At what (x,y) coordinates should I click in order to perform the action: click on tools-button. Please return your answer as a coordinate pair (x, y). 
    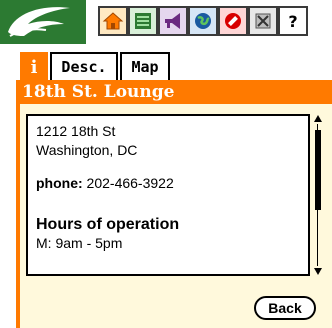
    Looking at the image, I should click on (263, 21).